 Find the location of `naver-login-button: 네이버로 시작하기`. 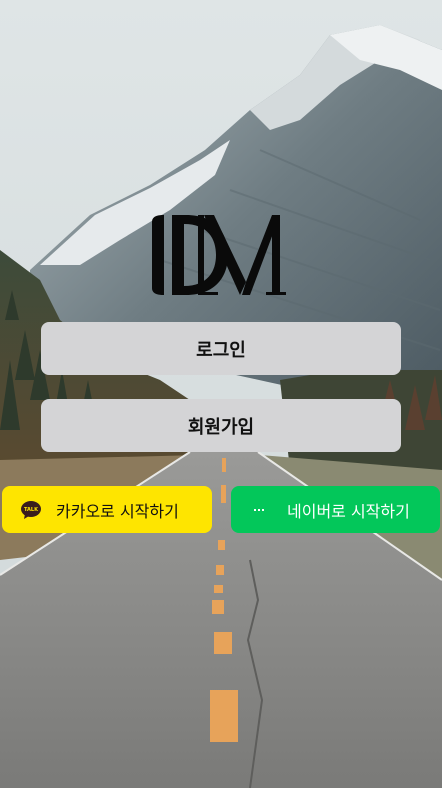

naver-login-button: 네이버로 시작하기 is located at coordinates (335, 509).